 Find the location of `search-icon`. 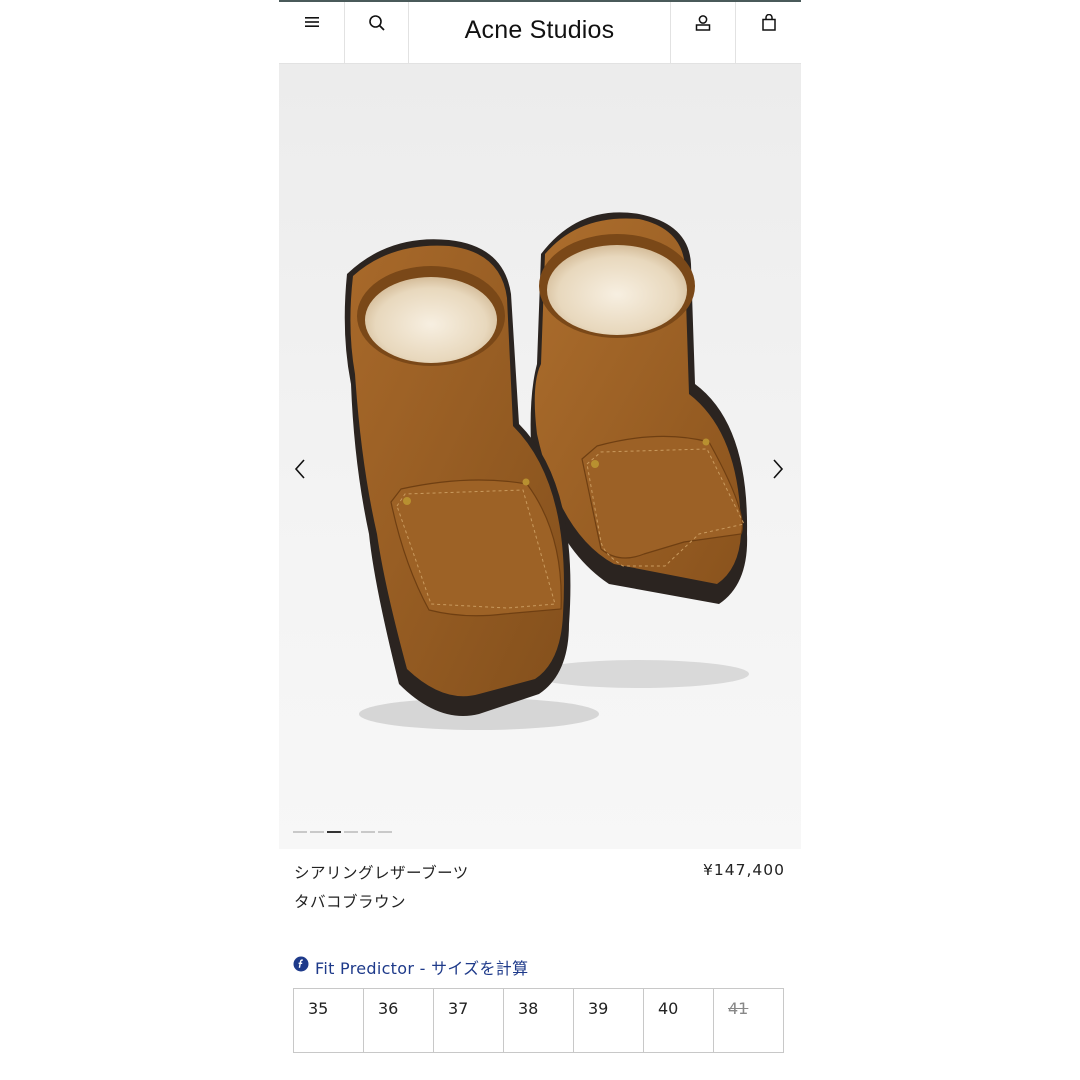

search-icon is located at coordinates (376, 23).